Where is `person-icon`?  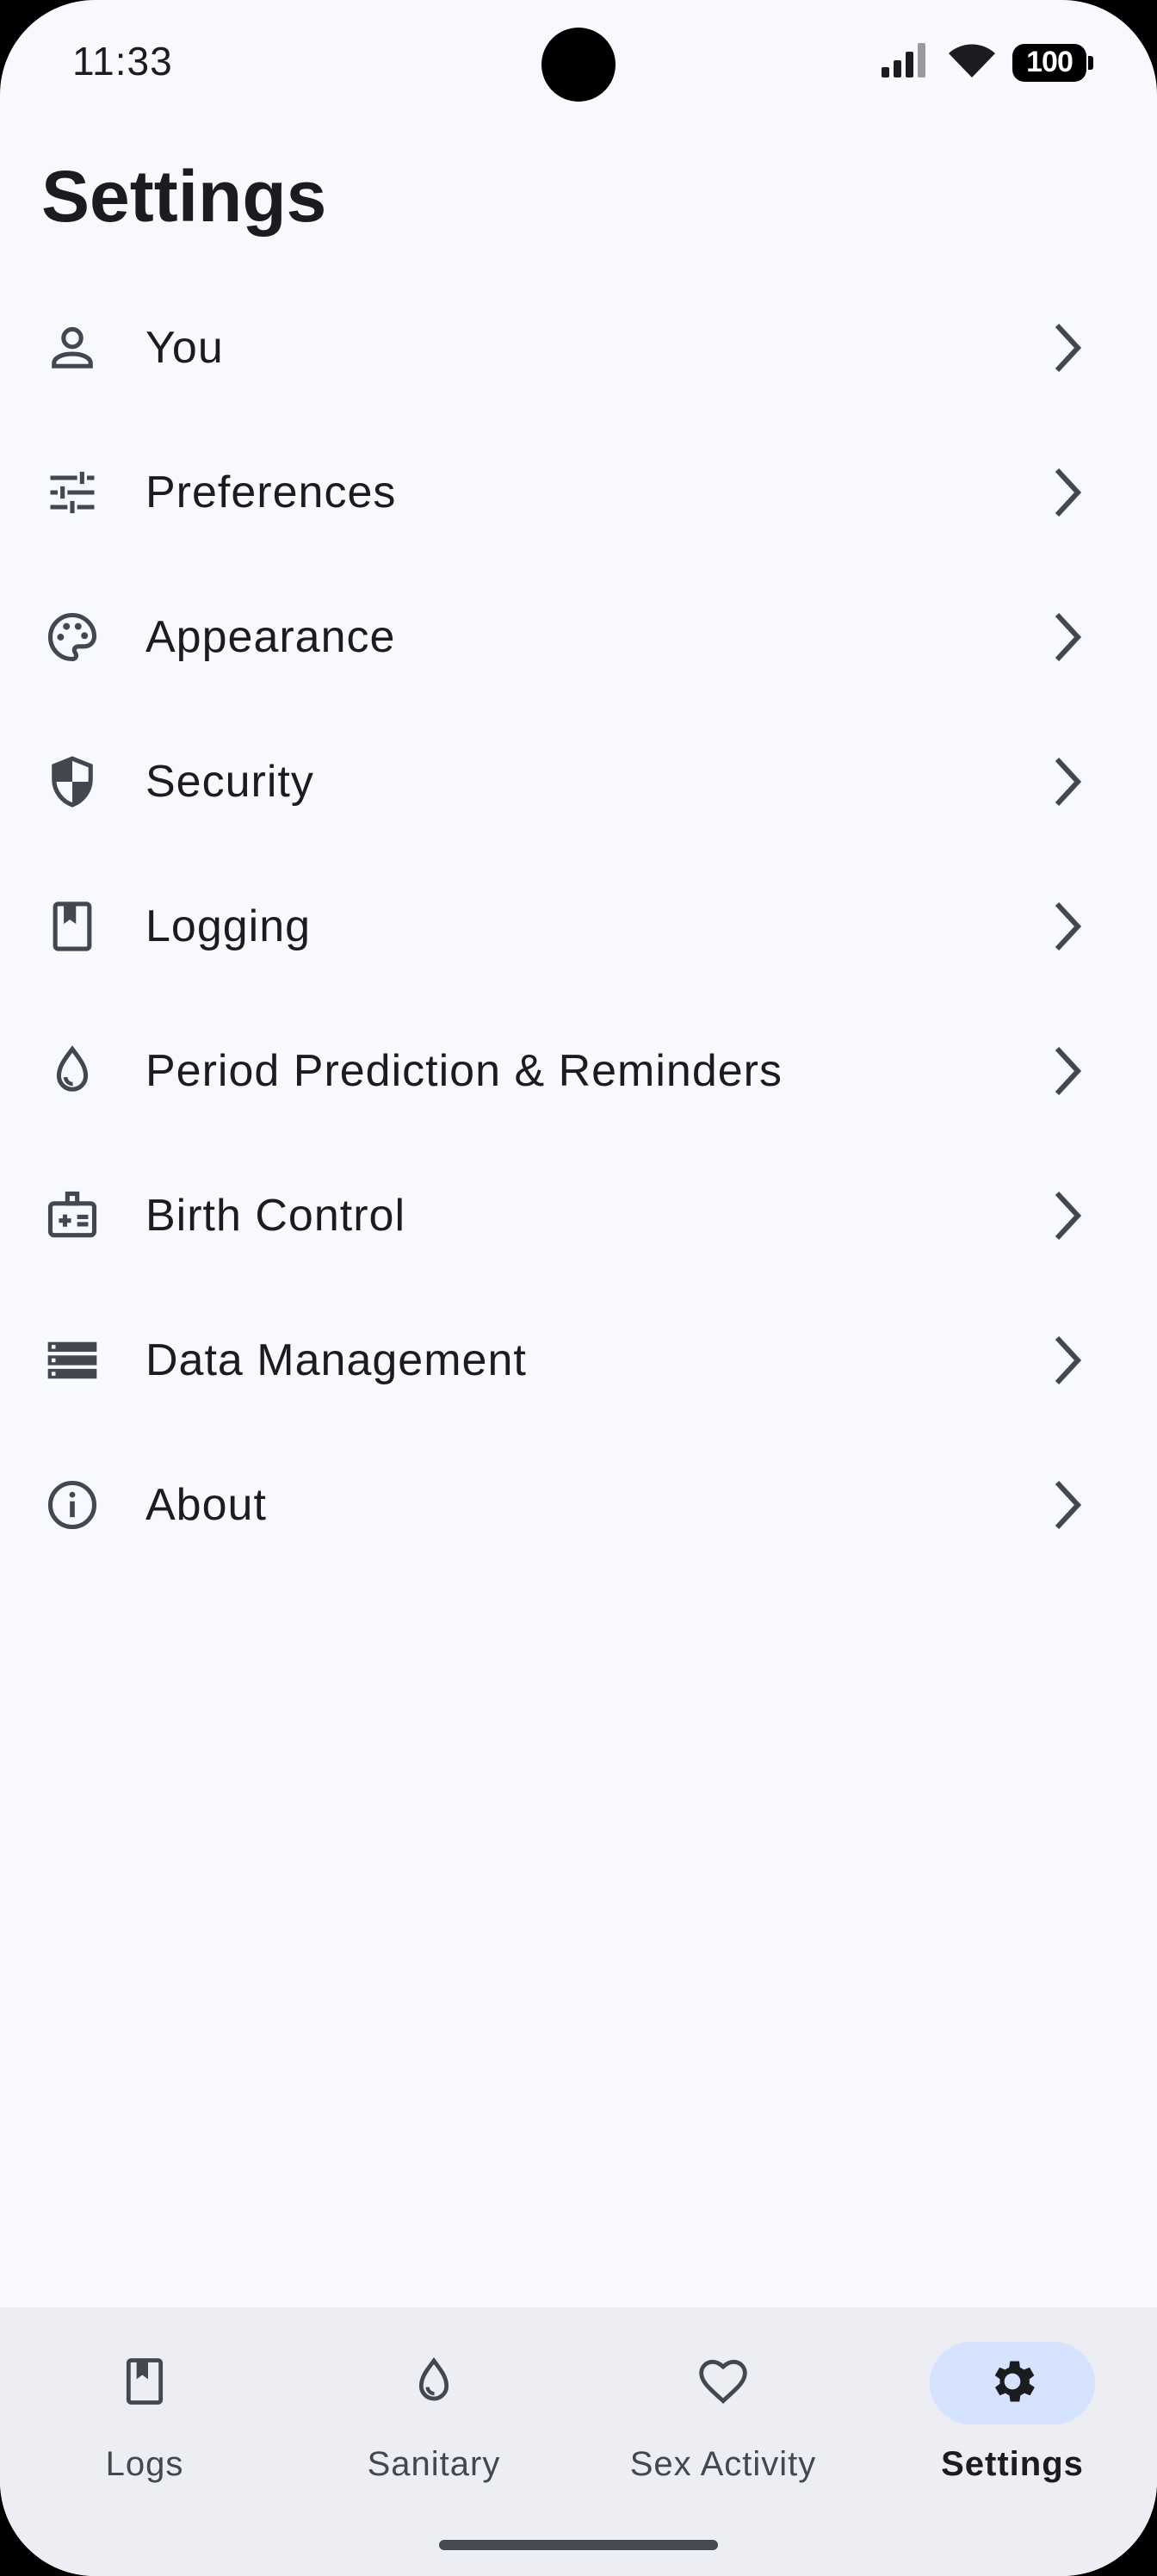
person-icon is located at coordinates (72, 348).